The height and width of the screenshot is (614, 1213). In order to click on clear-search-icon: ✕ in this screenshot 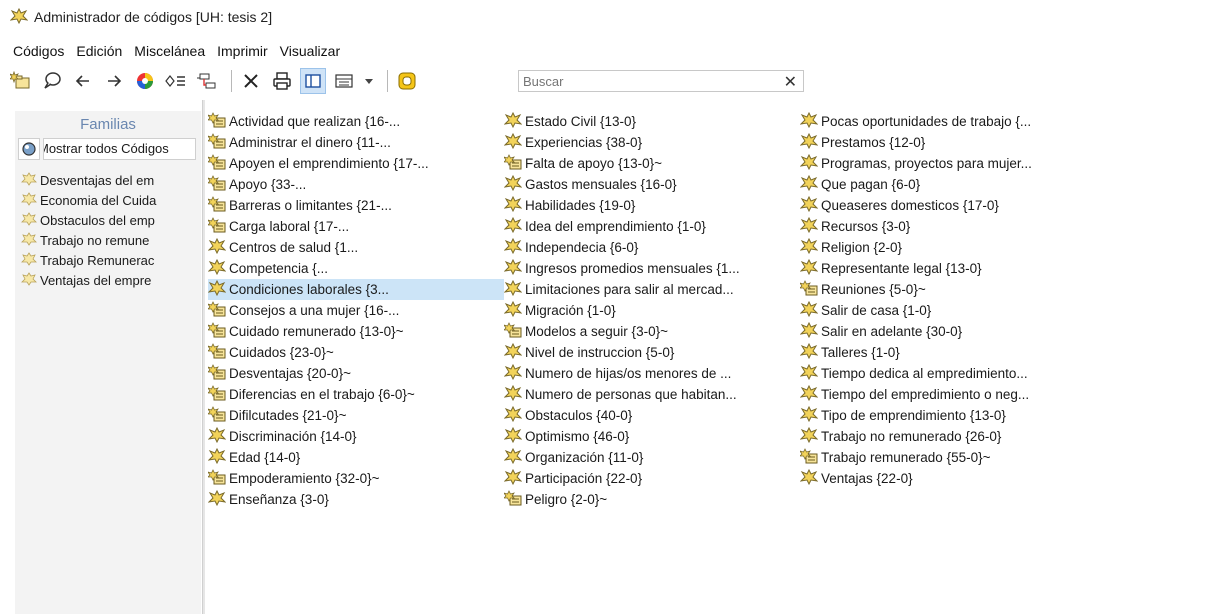, I will do `click(790, 82)`.